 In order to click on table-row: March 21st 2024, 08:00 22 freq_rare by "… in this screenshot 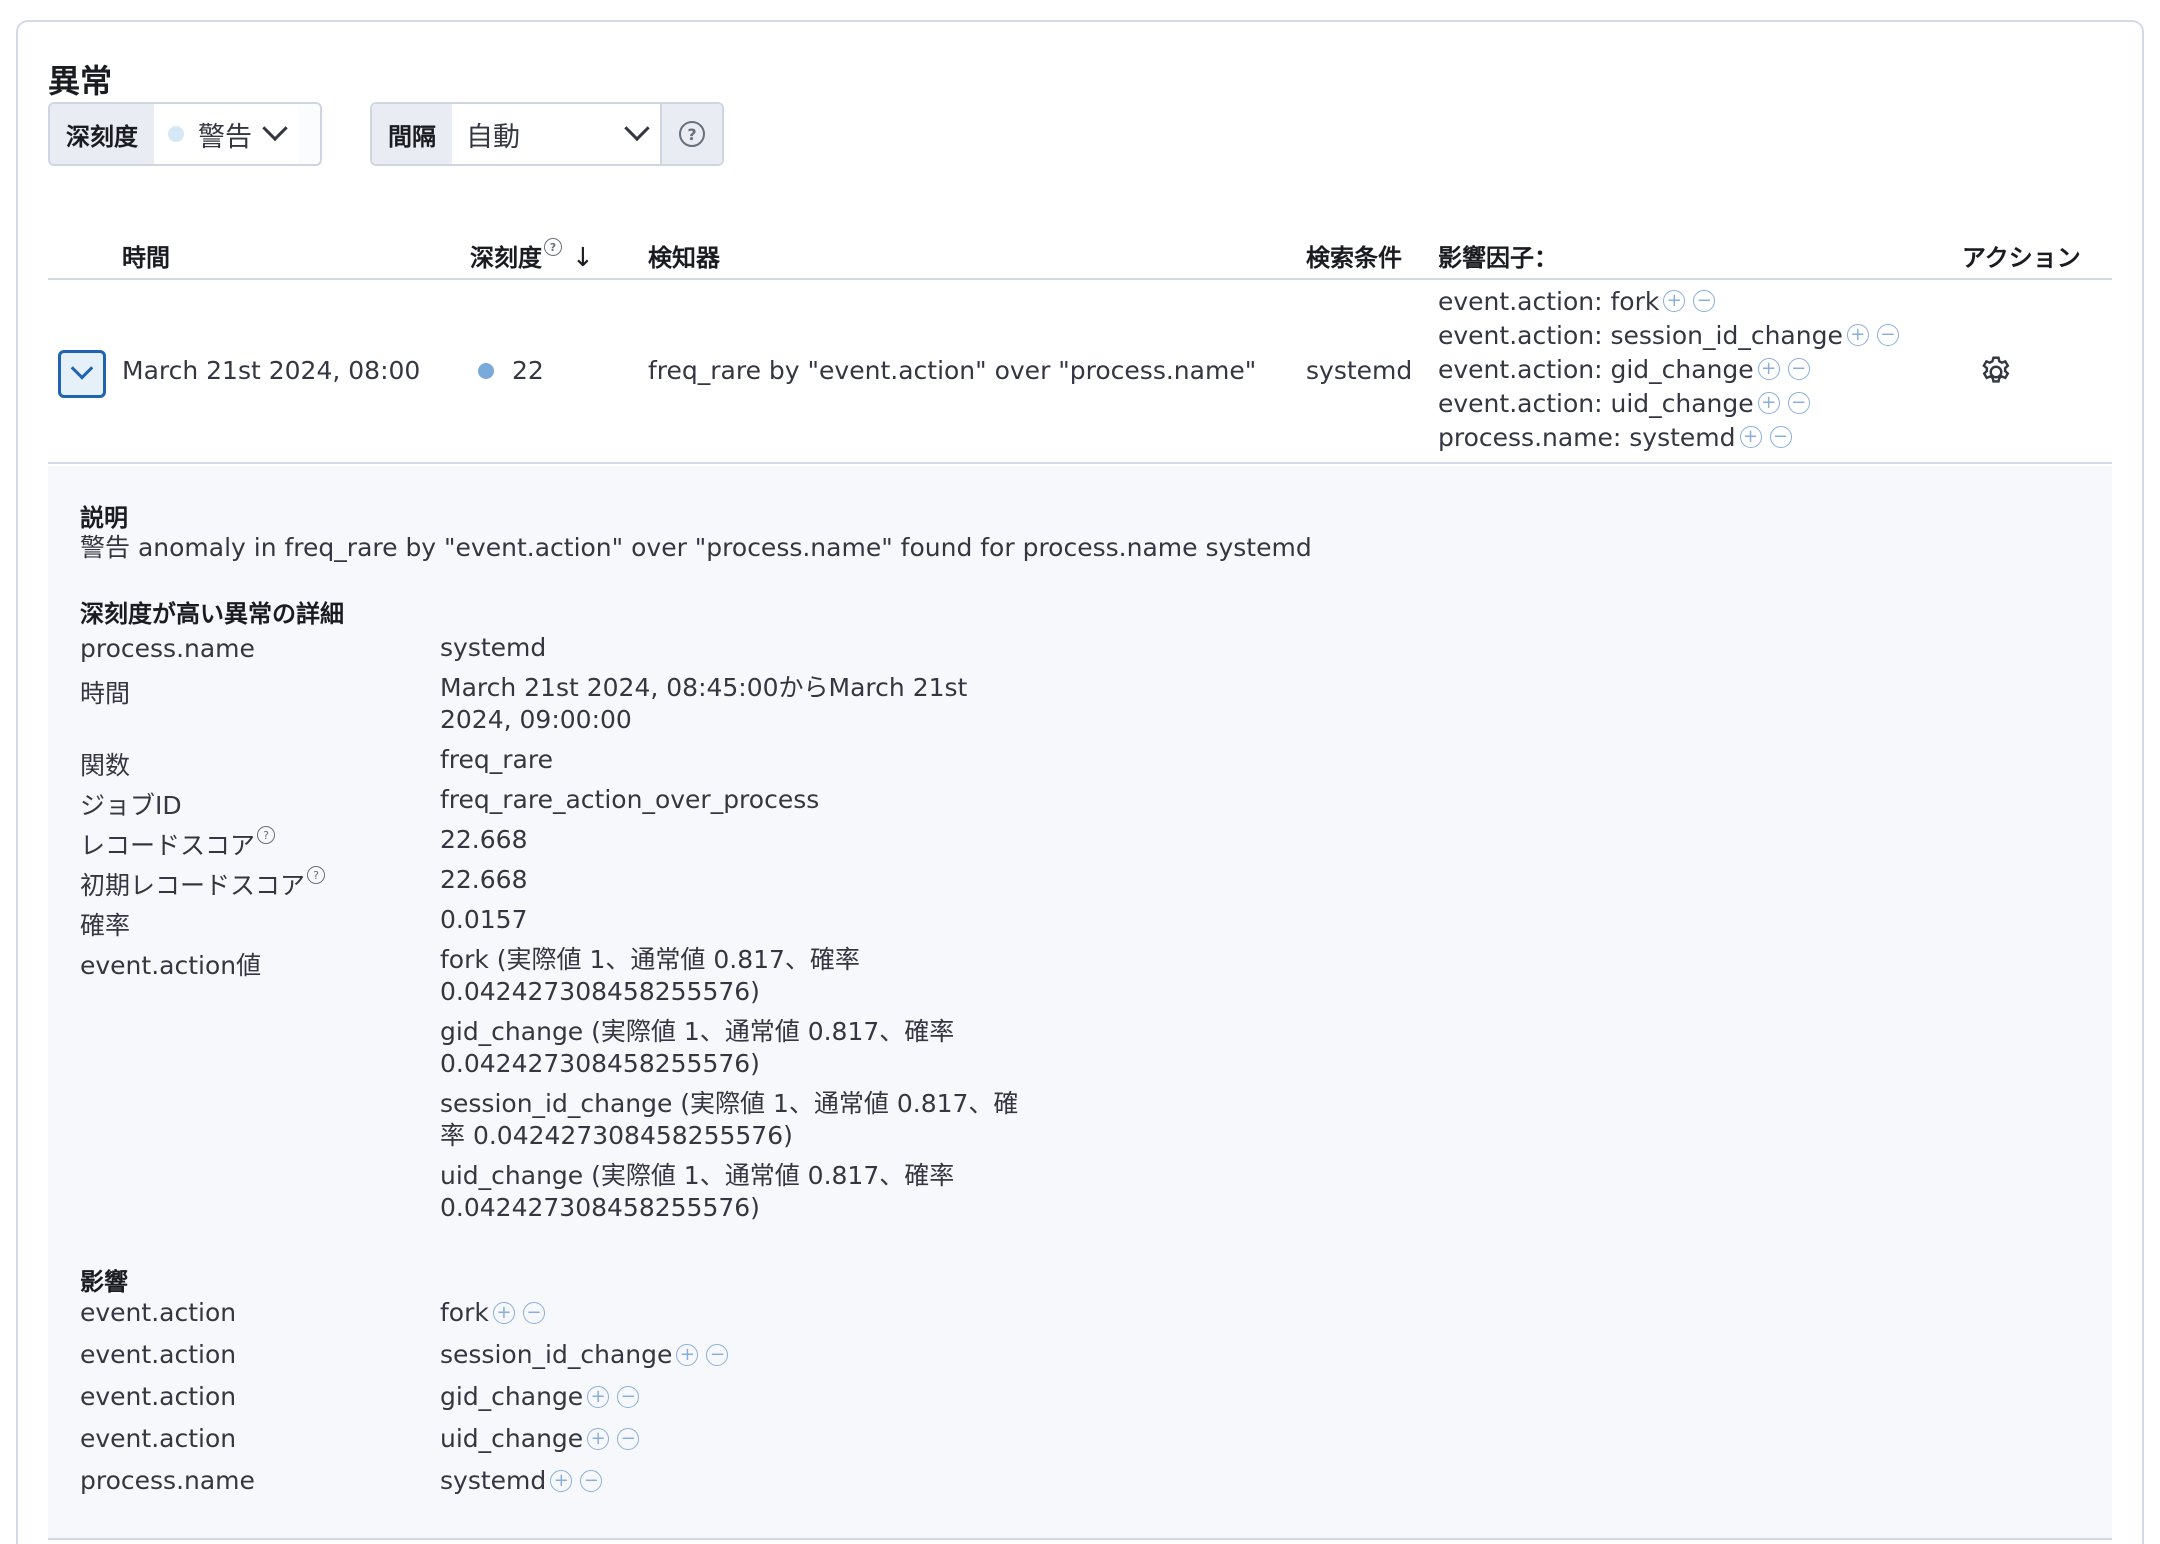, I will do `click(1080, 373)`.